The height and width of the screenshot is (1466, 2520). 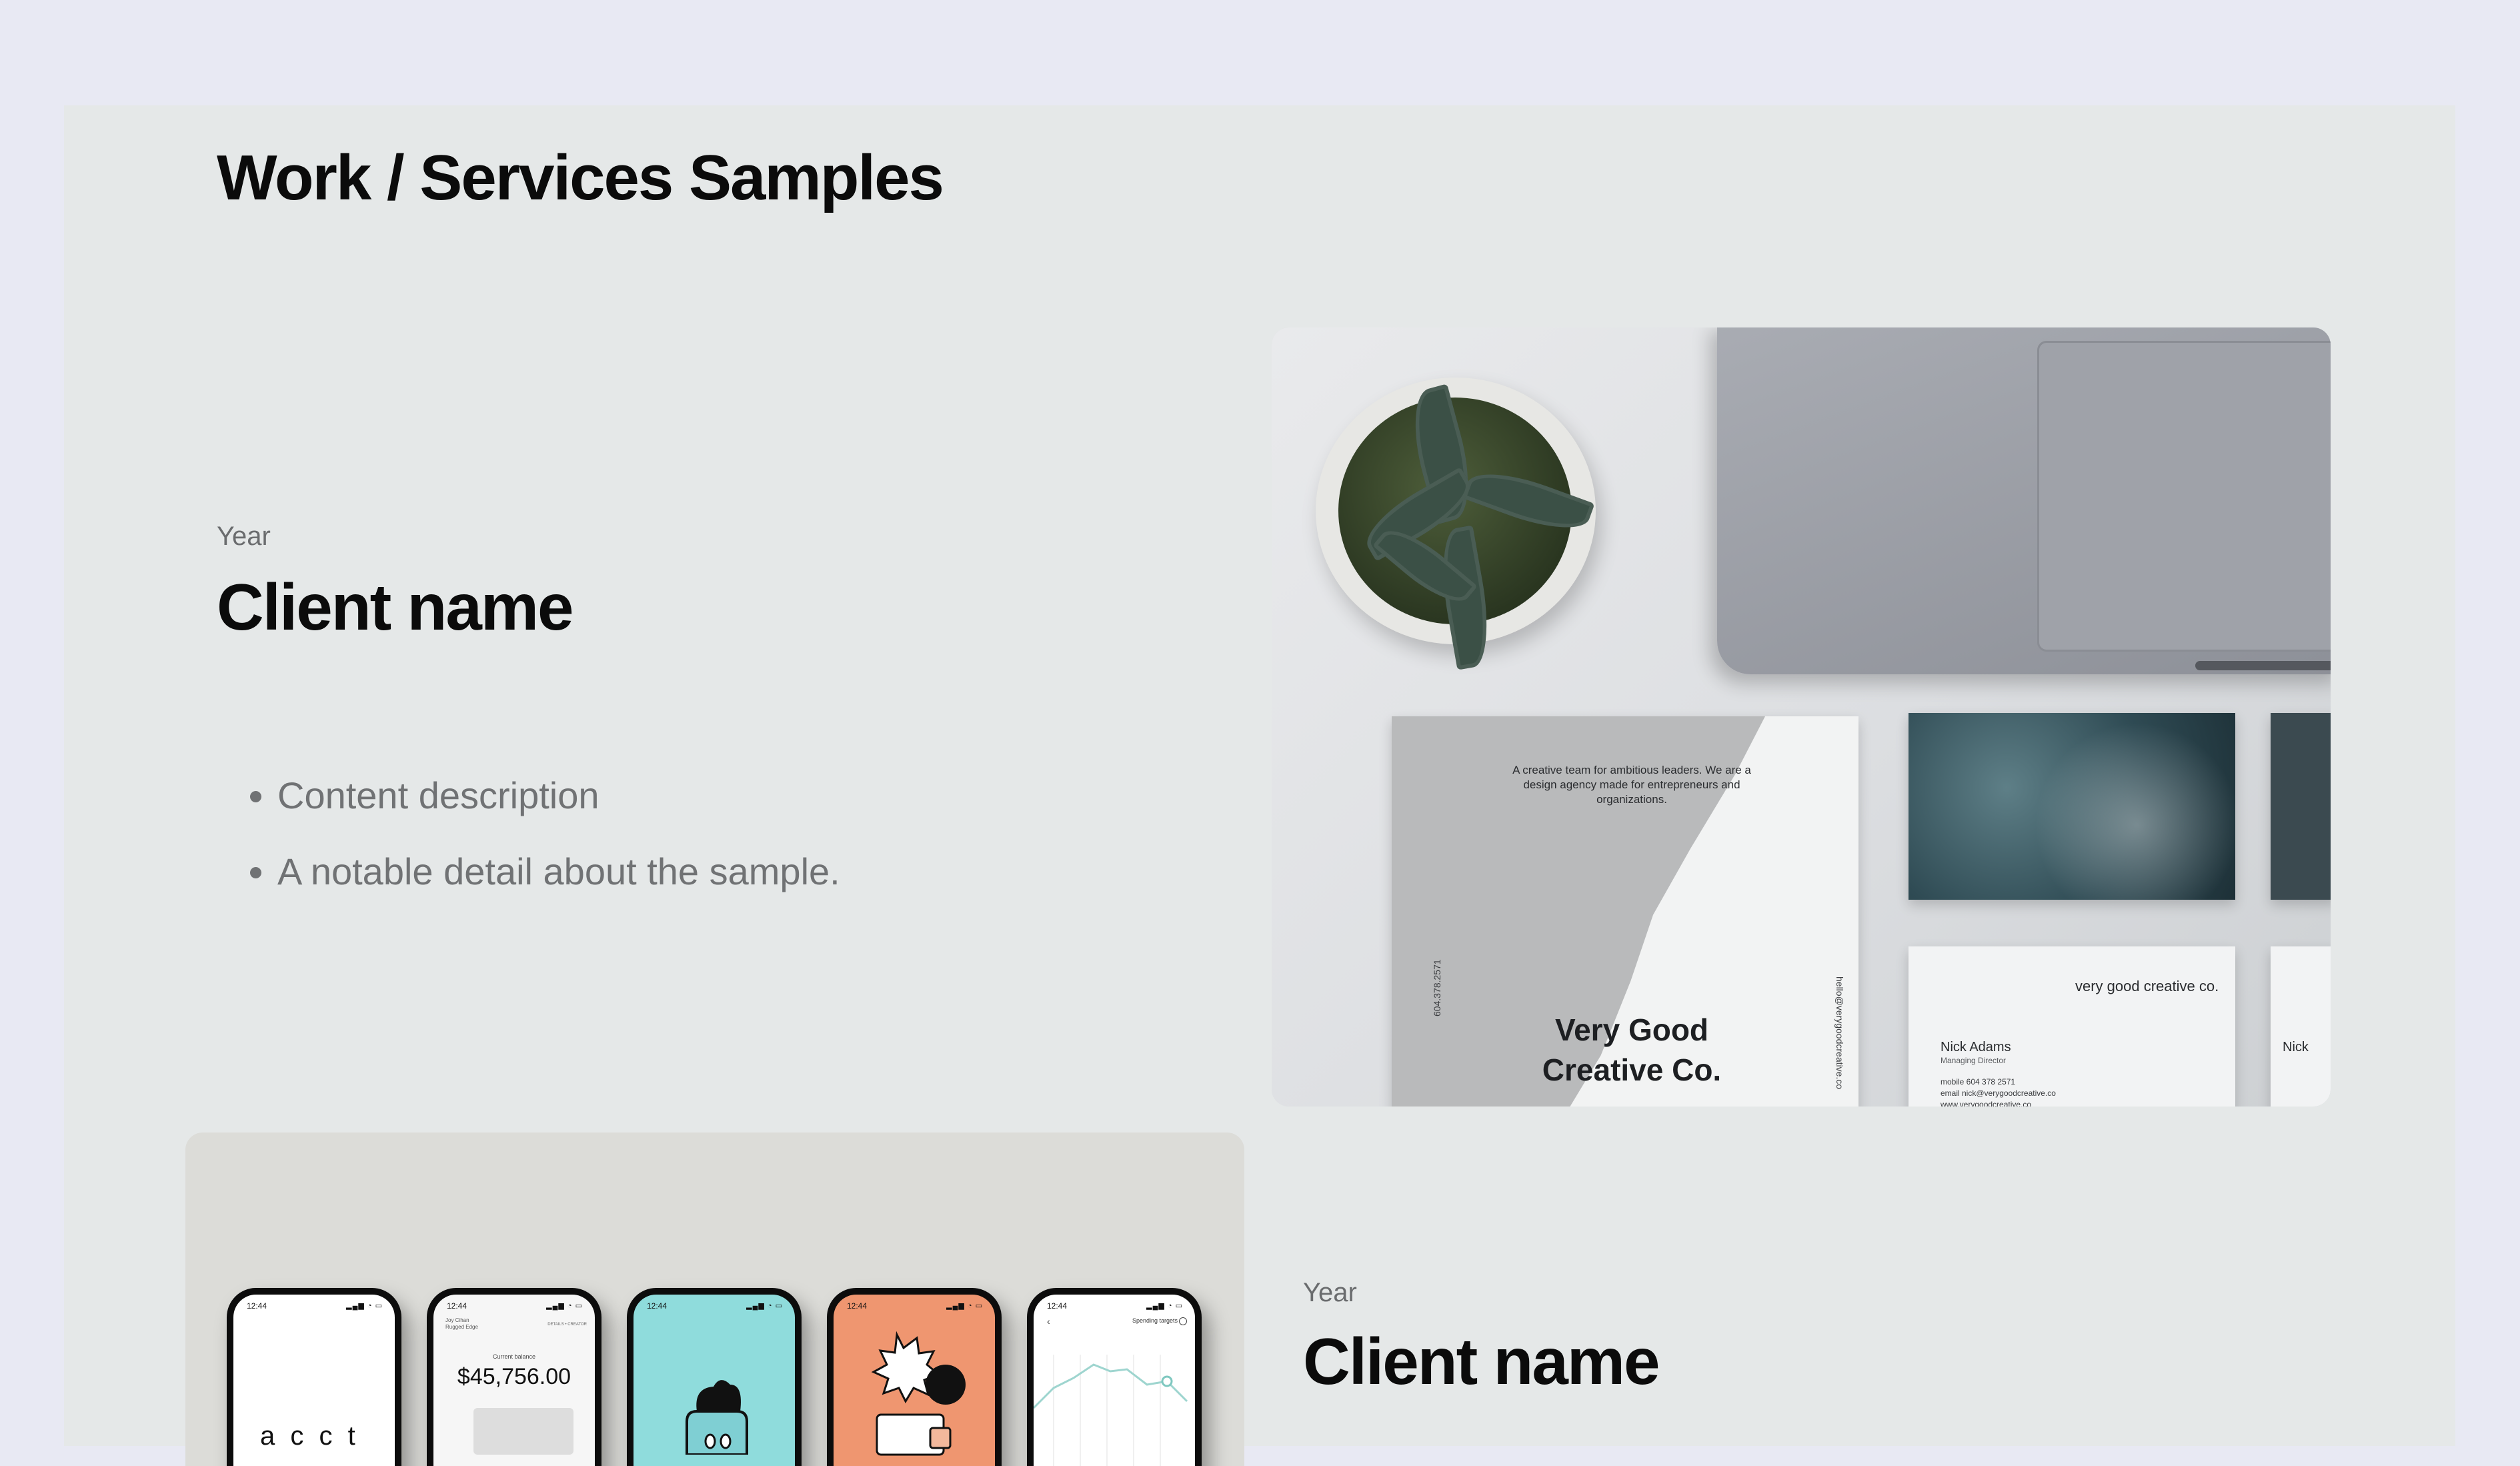 I want to click on contact-card-role: Managing Director, so click(x=1974, y=1060).